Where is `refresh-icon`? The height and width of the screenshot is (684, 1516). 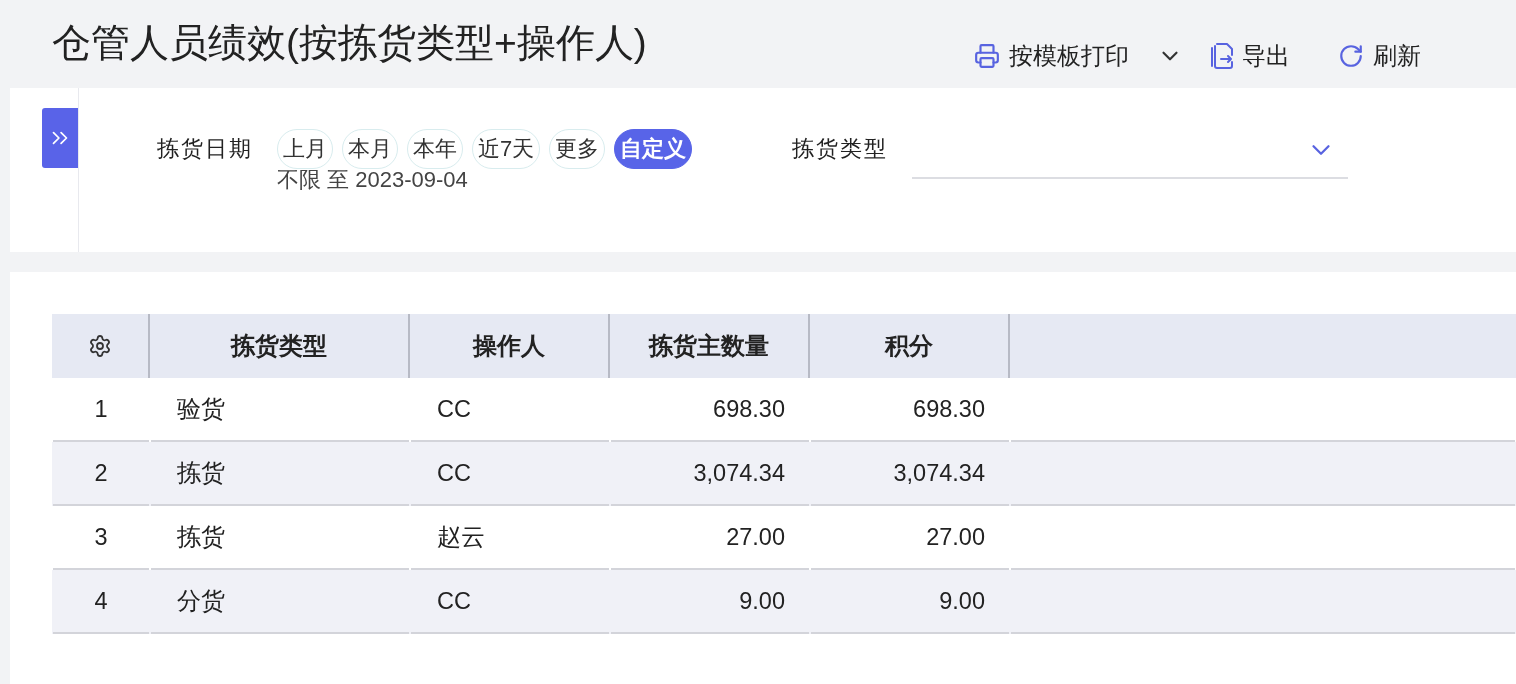 refresh-icon is located at coordinates (1351, 56).